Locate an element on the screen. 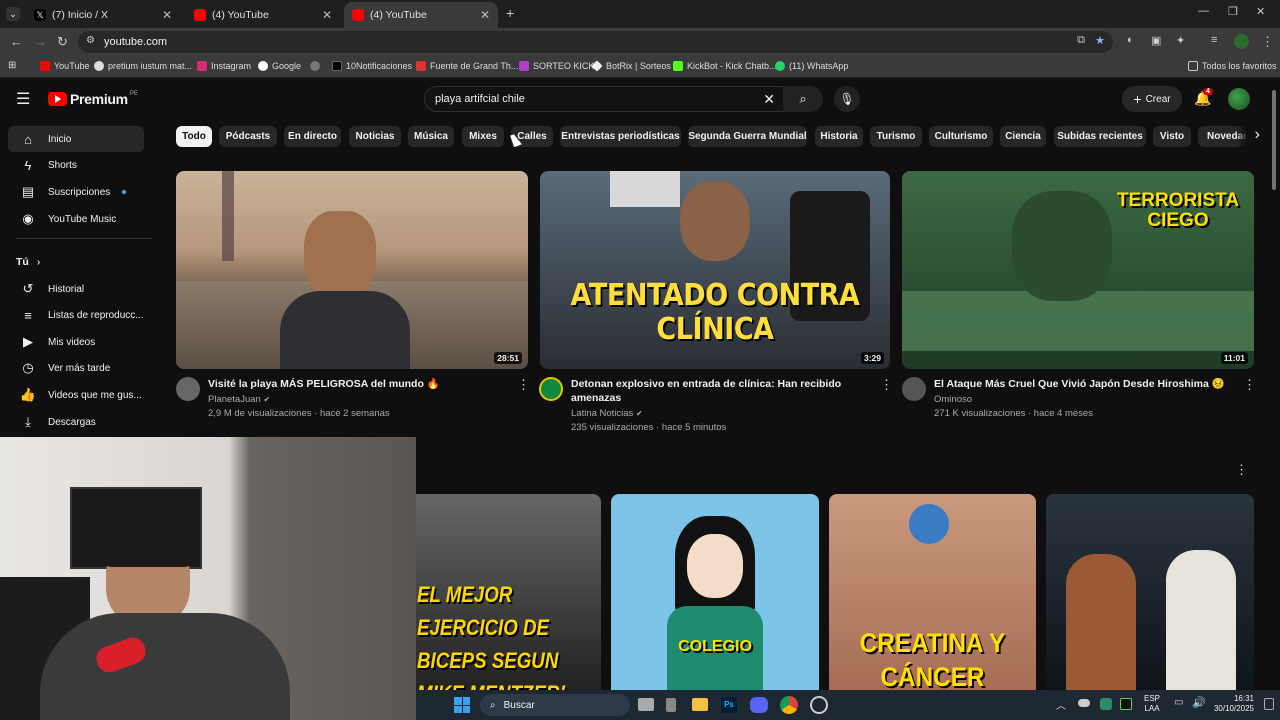  channel-name: Latina Noticias ✔ is located at coordinates (607, 414).